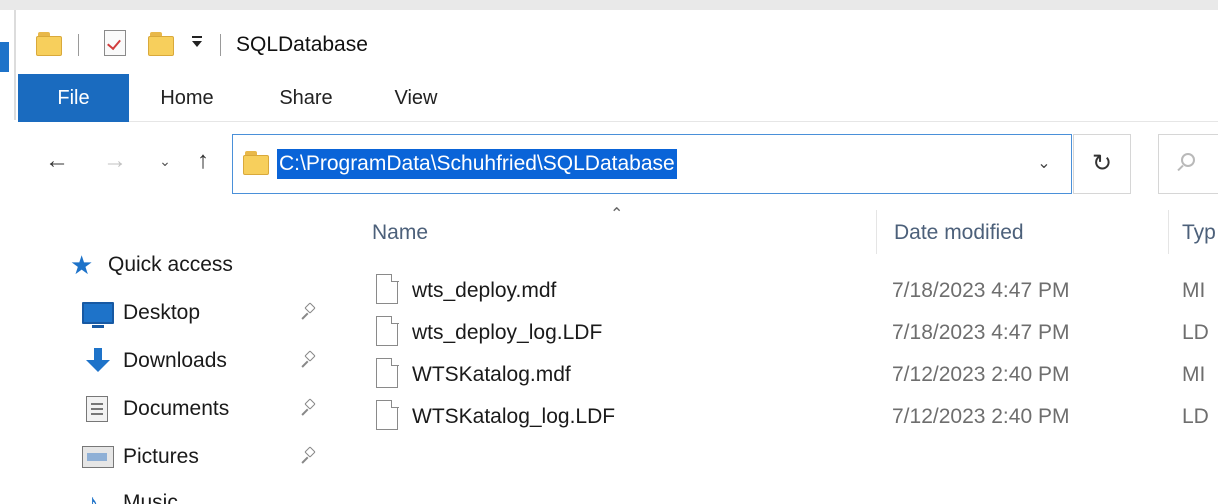  I want to click on sidebar-item-documents: Documents, so click(170, 408).